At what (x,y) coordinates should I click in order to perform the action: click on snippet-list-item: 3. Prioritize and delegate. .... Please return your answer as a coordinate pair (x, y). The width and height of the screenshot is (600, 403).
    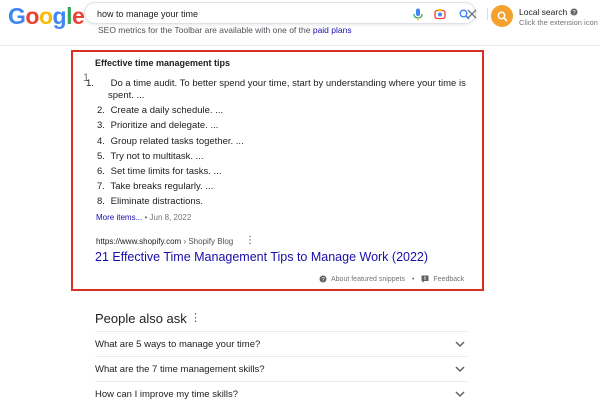
    Looking at the image, I should click on (282, 126).